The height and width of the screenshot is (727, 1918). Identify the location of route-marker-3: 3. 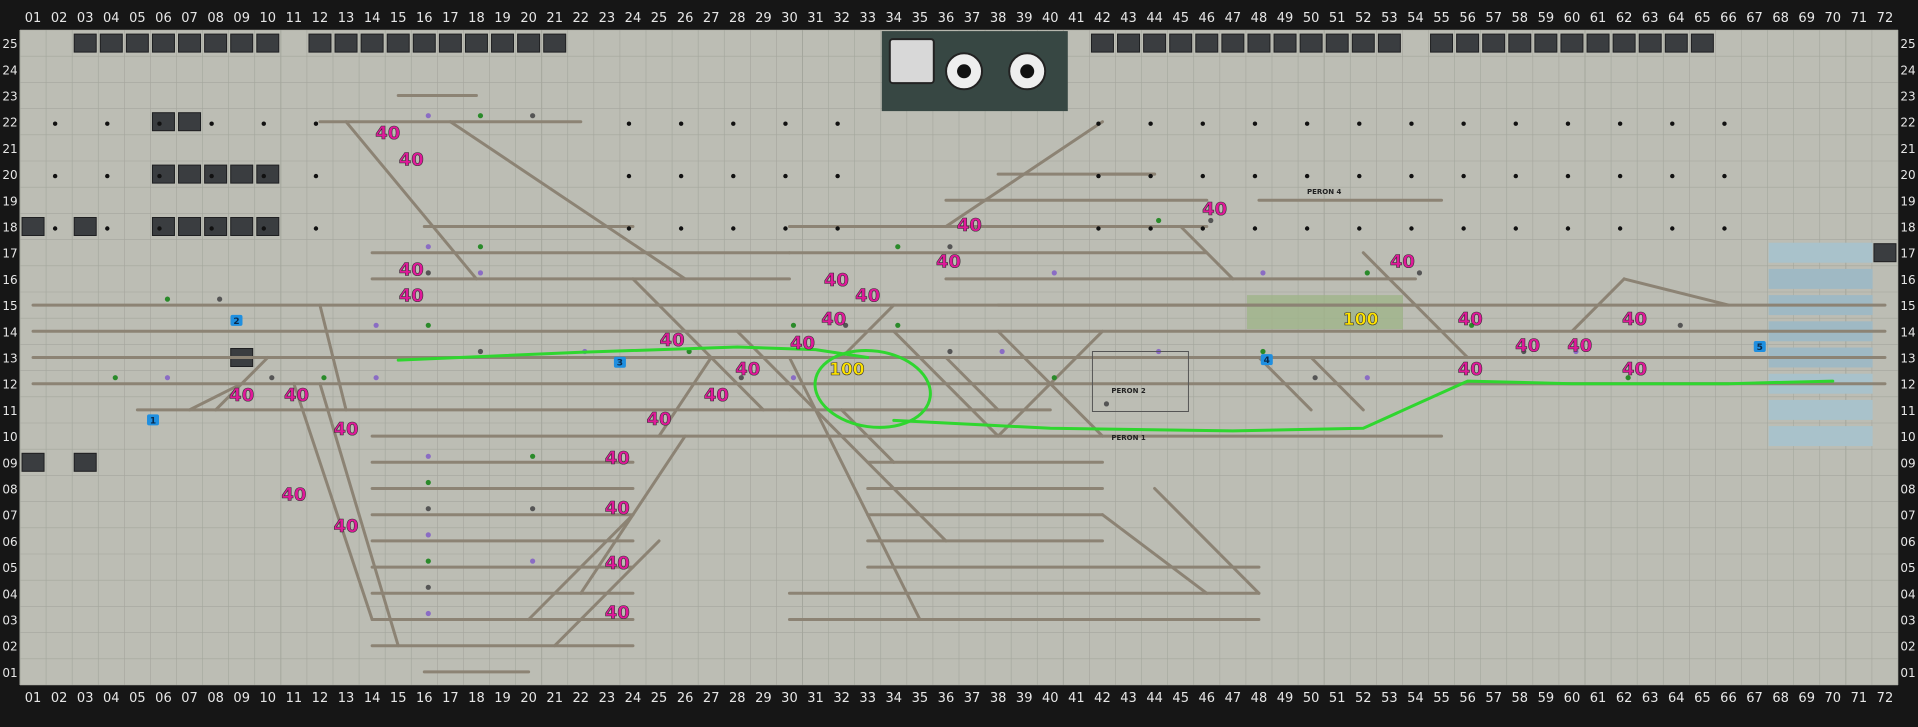
(619, 362).